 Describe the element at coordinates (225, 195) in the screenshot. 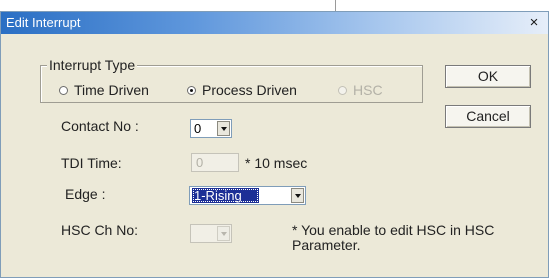

I see `edge-value: 1-Rising` at that location.